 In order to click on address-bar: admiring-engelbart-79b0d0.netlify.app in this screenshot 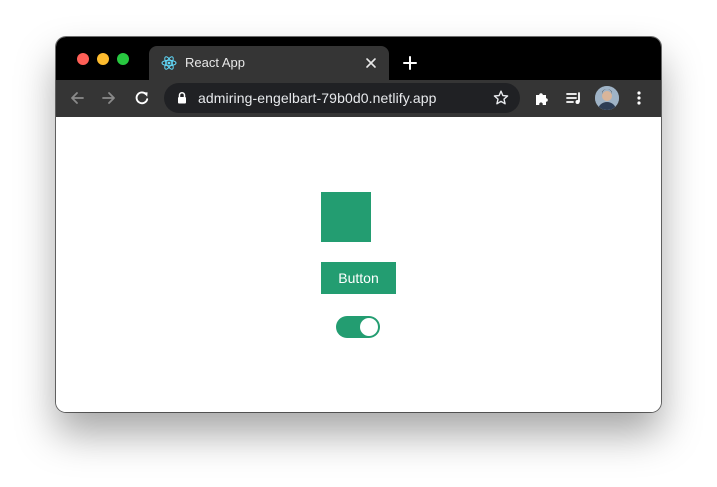, I will do `click(342, 98)`.